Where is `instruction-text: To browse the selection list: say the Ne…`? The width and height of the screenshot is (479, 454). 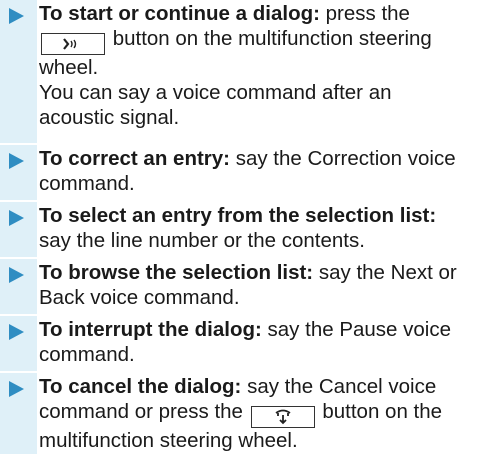
instruction-text: To browse the selection list: say the Ne… is located at coordinates (258, 286).